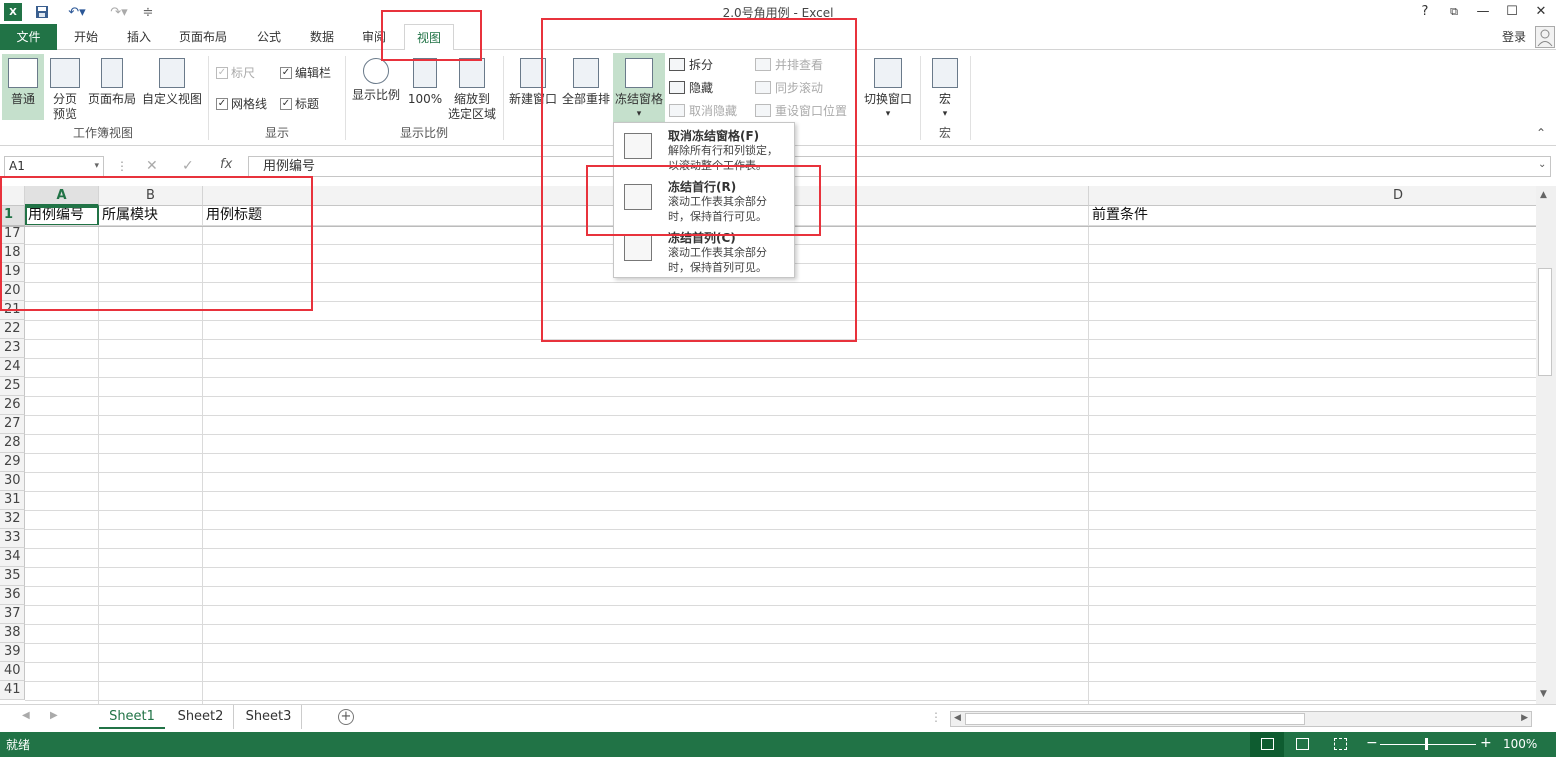  Describe the element at coordinates (1425, 12) in the screenshot. I see `help-icon: ?` at that location.